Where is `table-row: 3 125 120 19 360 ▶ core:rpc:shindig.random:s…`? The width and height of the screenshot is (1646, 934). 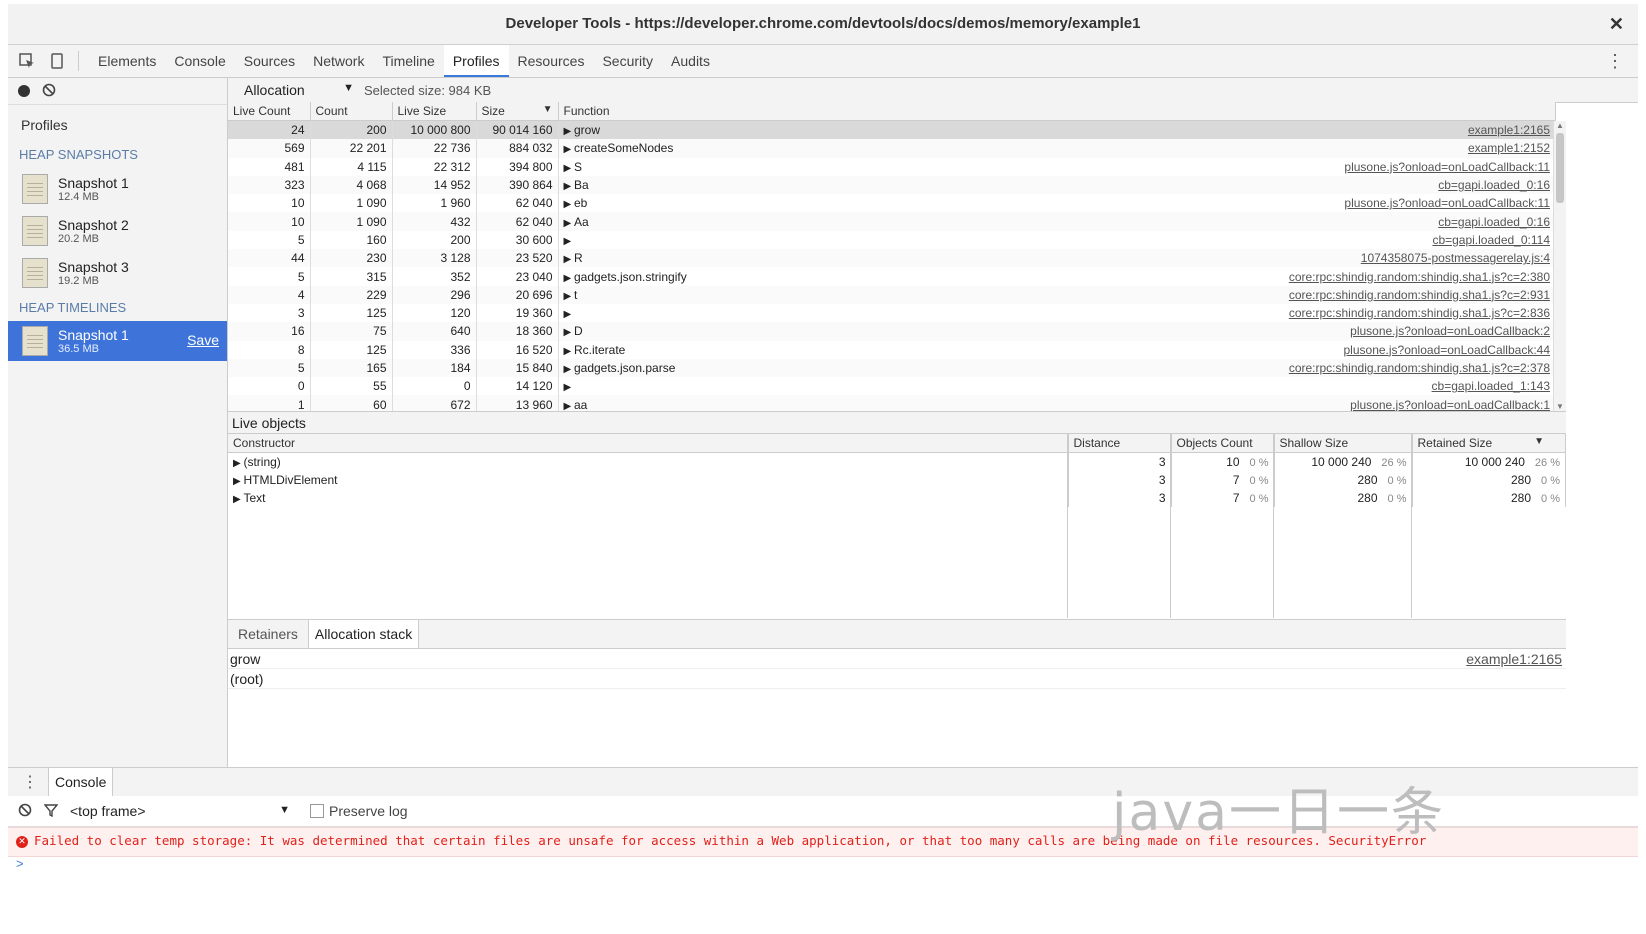 table-row: 3 125 120 19 360 ▶ core:rpc:shindig.random:s… is located at coordinates (892, 313).